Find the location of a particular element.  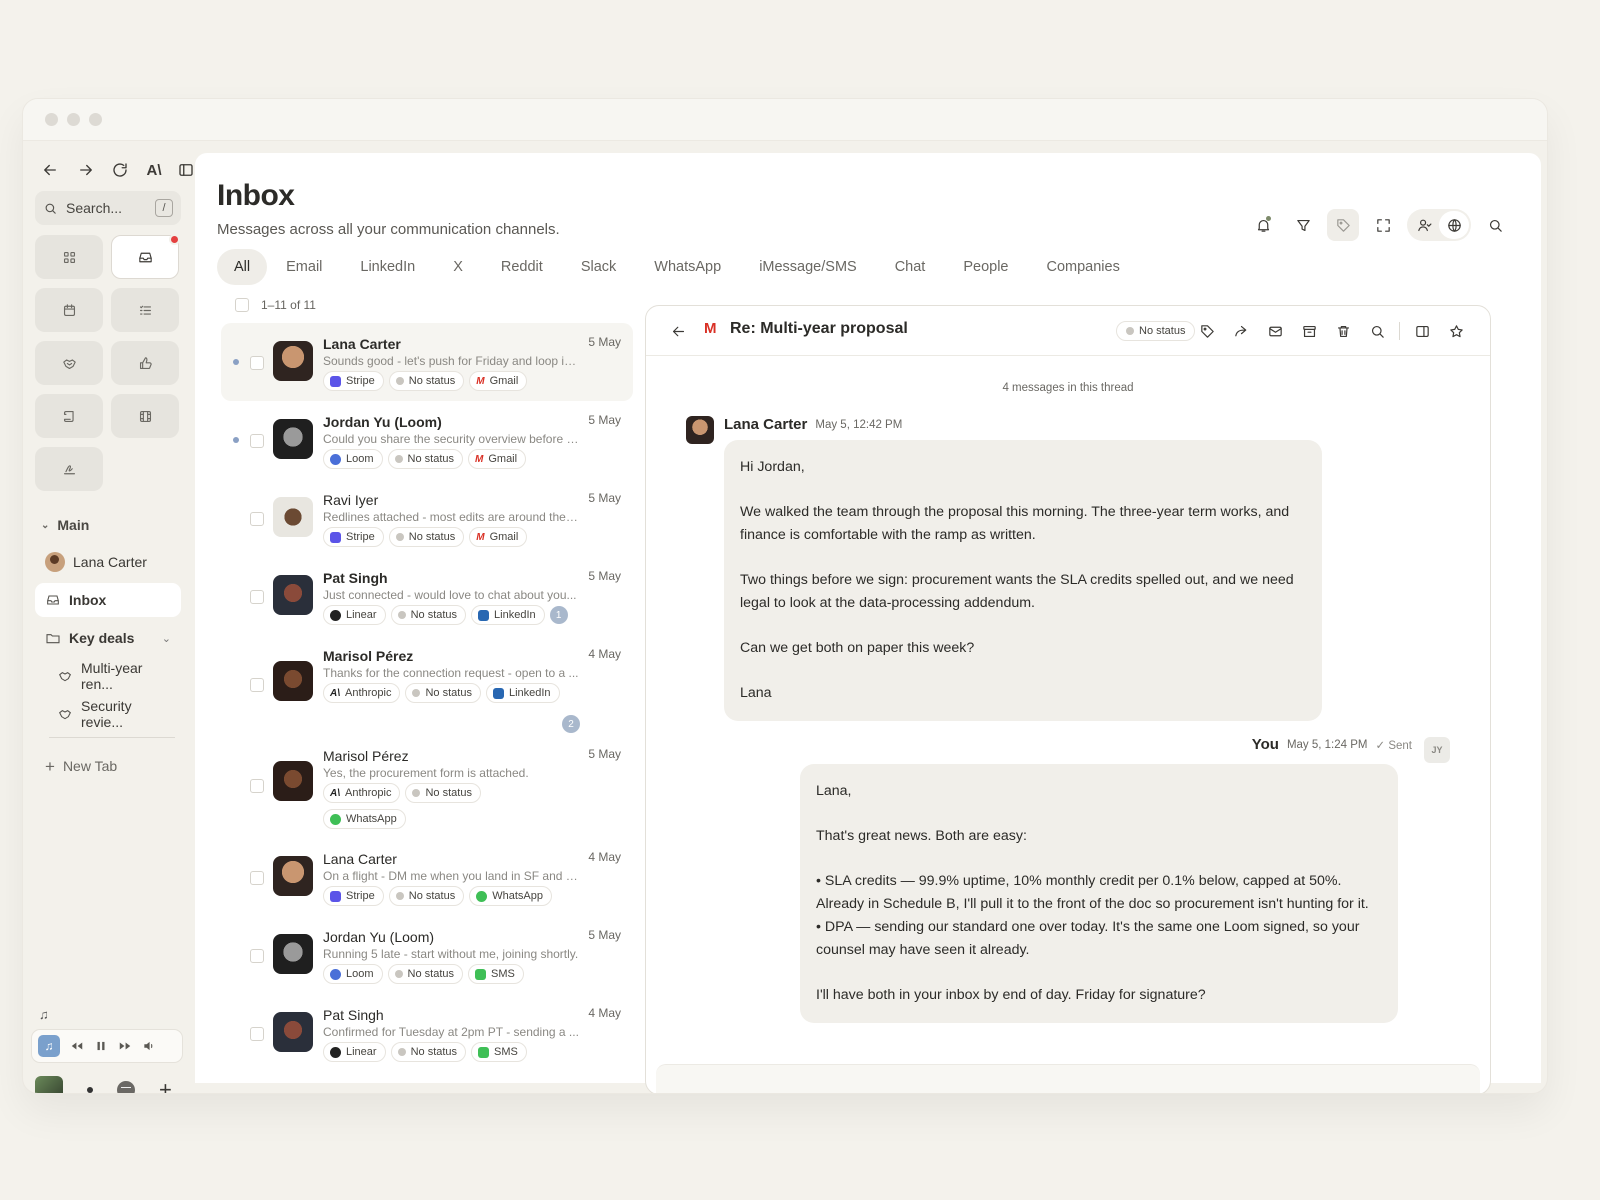

search-thread-button is located at coordinates (1377, 331).